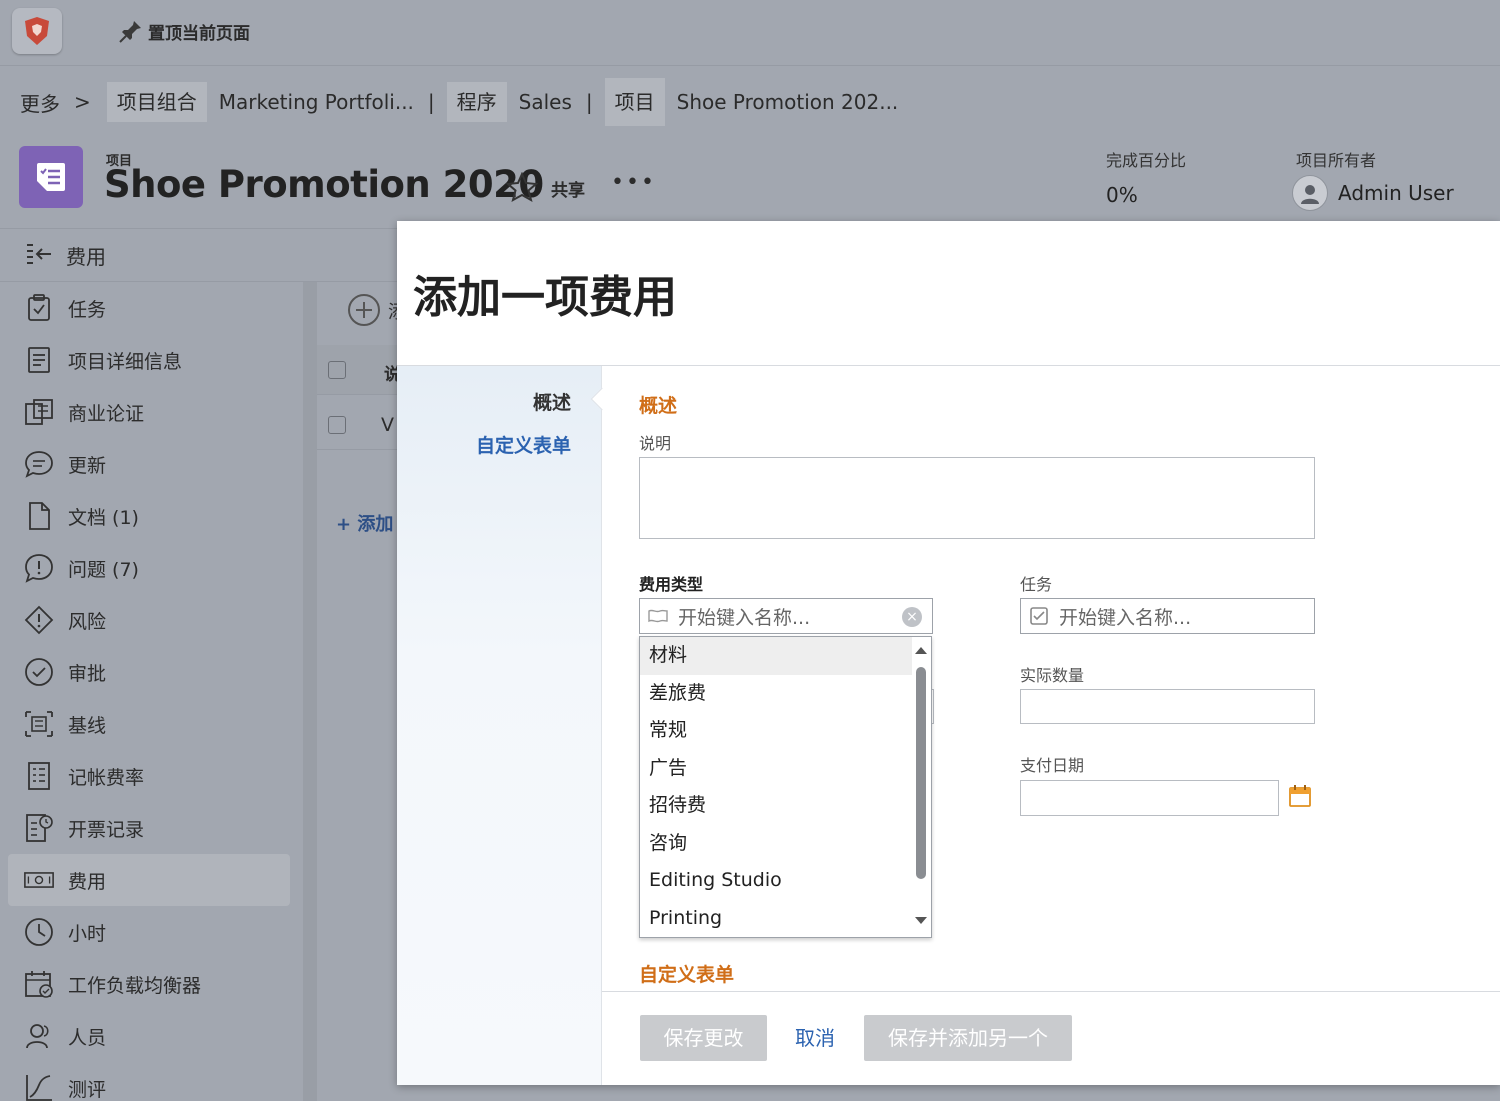 Image resolution: width=1500 pixels, height=1101 pixels. I want to click on sidebar-item-hours: 小时, so click(150, 932).